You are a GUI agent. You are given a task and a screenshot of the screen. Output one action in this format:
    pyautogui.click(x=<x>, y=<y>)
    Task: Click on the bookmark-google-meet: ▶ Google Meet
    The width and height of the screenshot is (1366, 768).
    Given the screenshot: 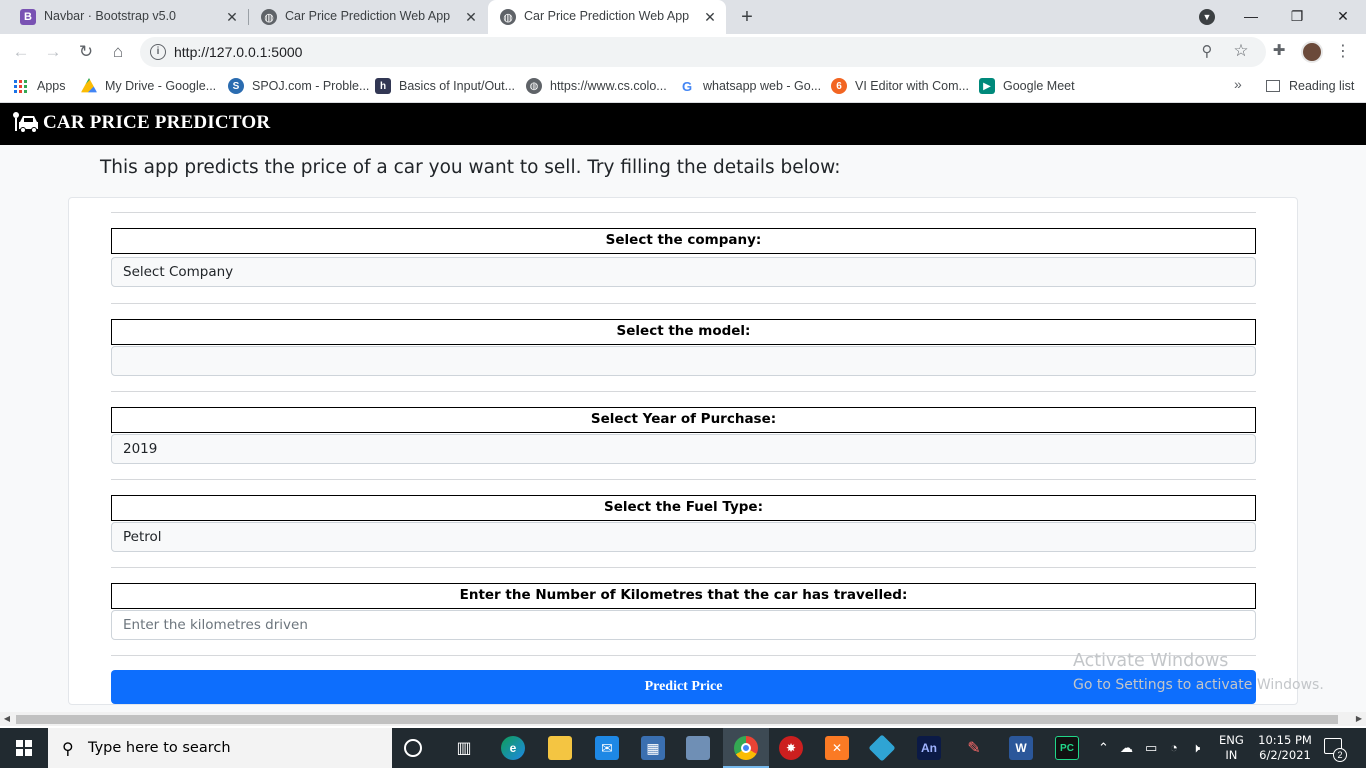 What is the action you would take?
    pyautogui.click(x=1027, y=86)
    